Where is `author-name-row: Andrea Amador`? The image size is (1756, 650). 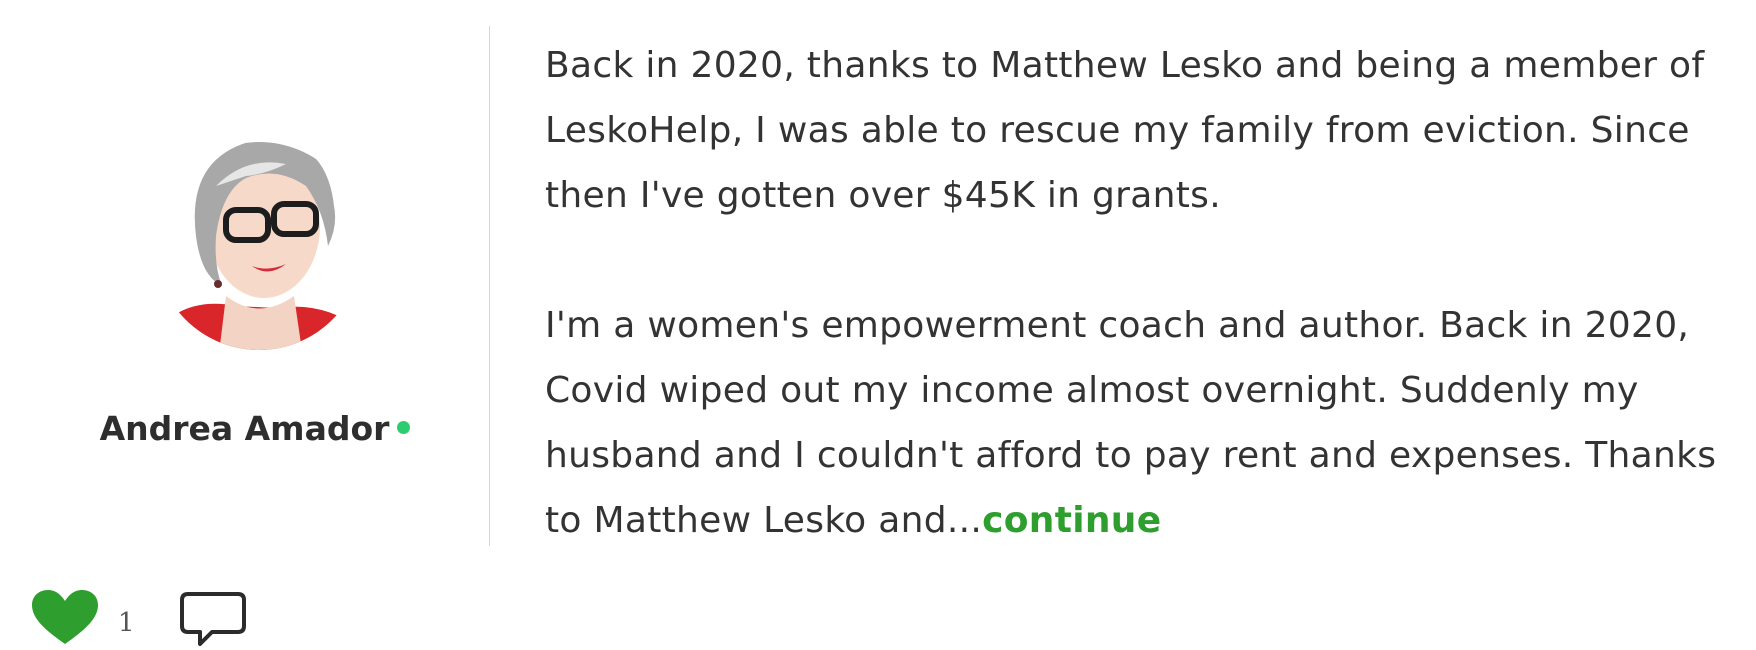 author-name-row: Andrea Amador is located at coordinates (255, 428).